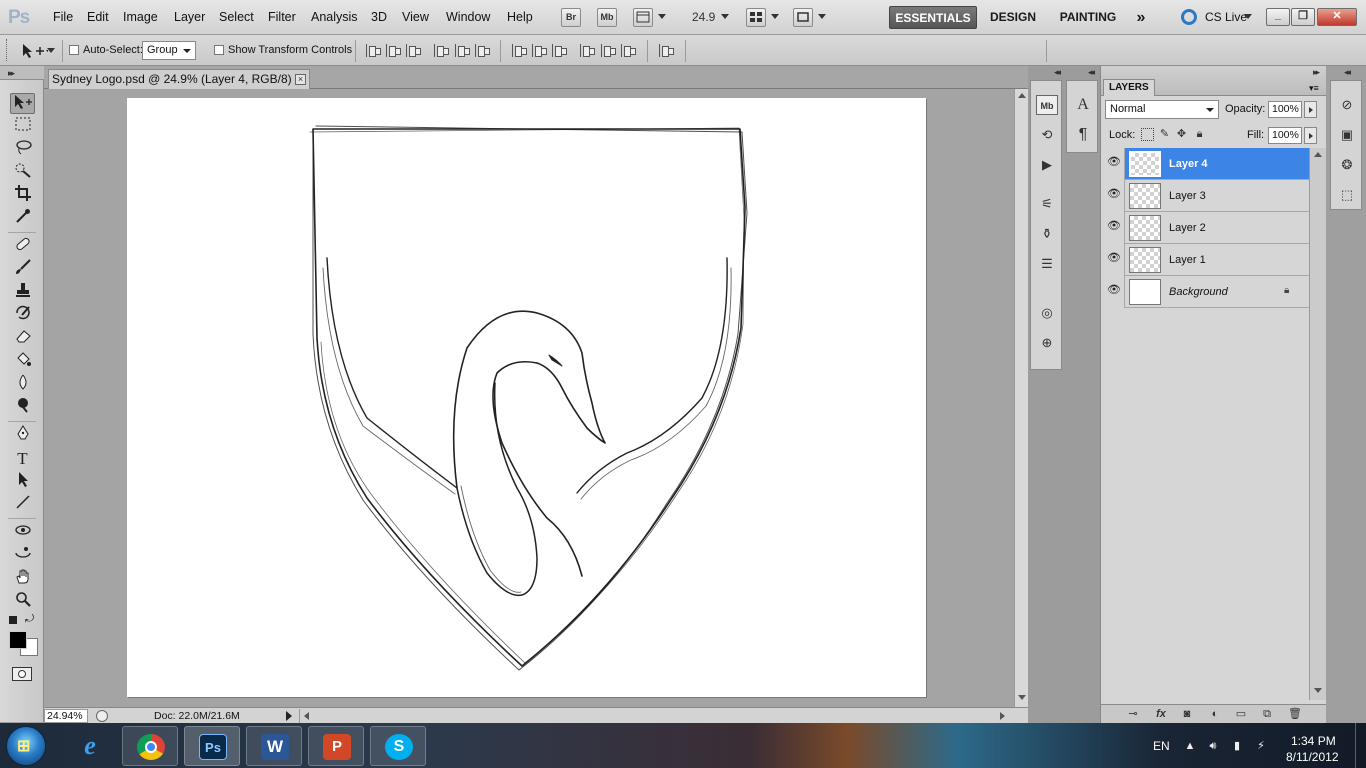  I want to click on restore-button: ❐, so click(1303, 17).